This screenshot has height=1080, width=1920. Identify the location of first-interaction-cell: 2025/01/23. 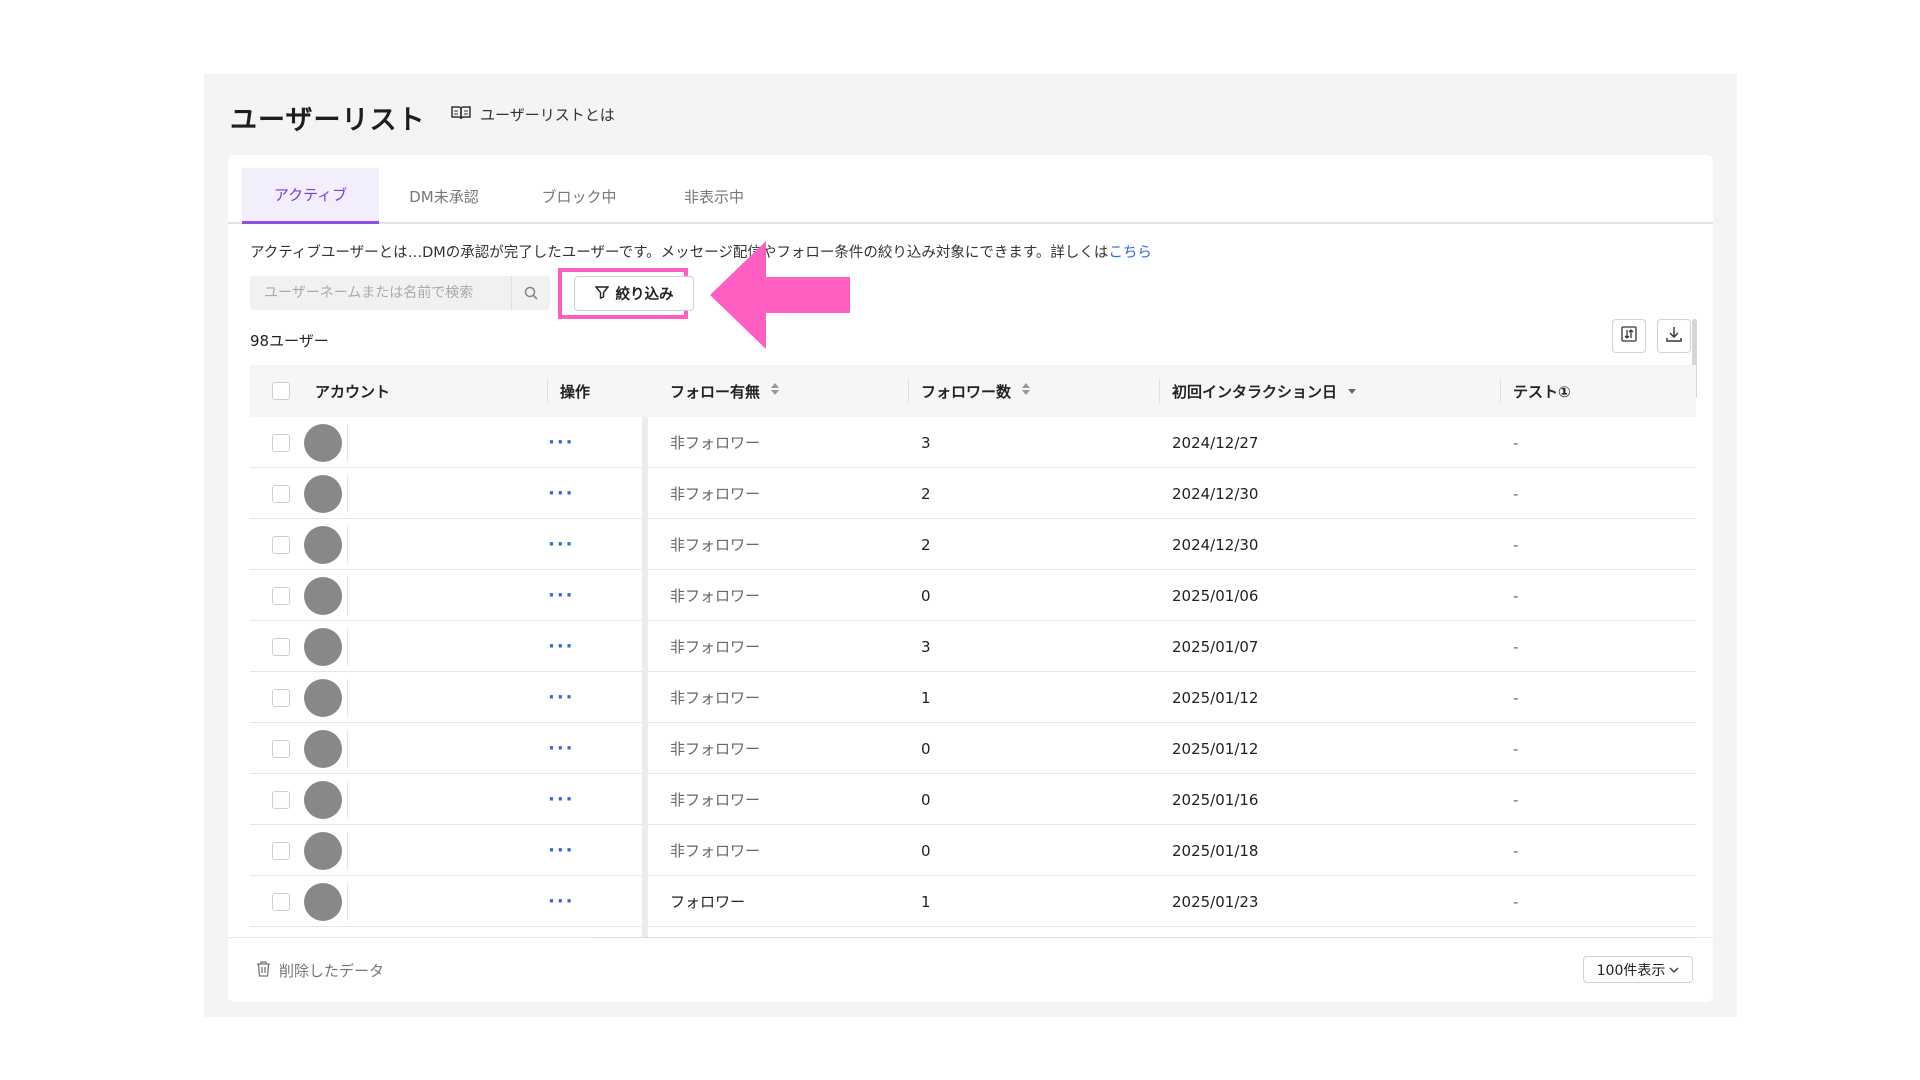
(1215, 901).